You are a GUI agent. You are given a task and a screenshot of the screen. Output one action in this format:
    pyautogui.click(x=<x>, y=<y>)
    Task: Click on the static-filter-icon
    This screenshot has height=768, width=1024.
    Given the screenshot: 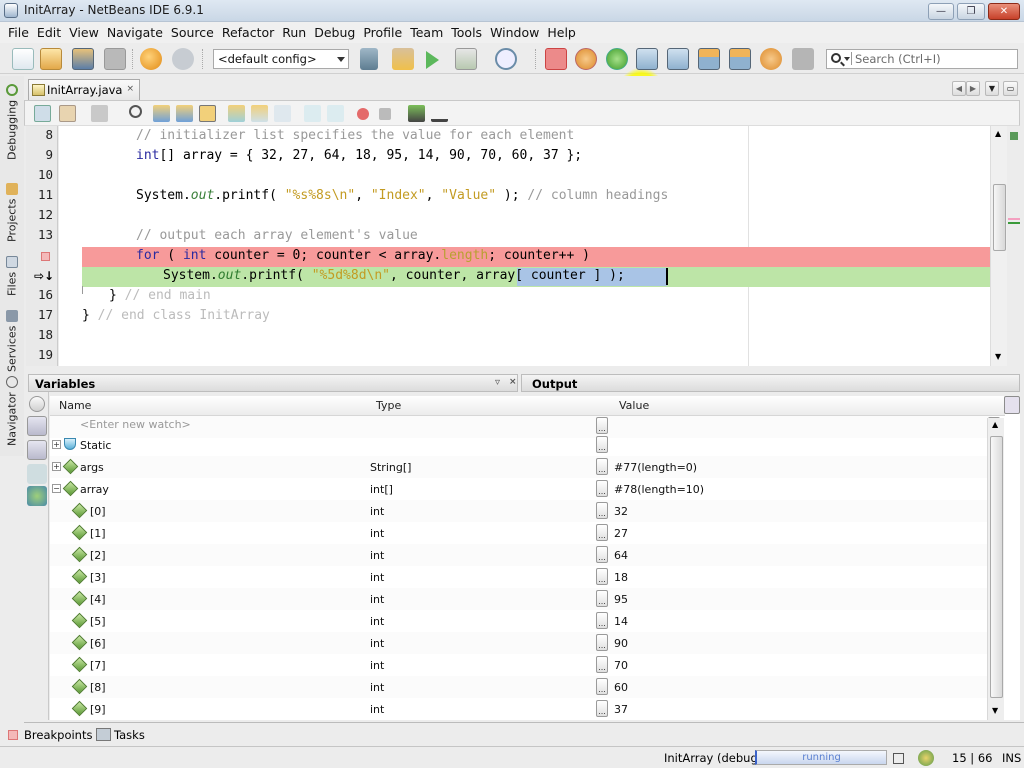 What is the action you would take?
    pyautogui.click(x=37, y=404)
    